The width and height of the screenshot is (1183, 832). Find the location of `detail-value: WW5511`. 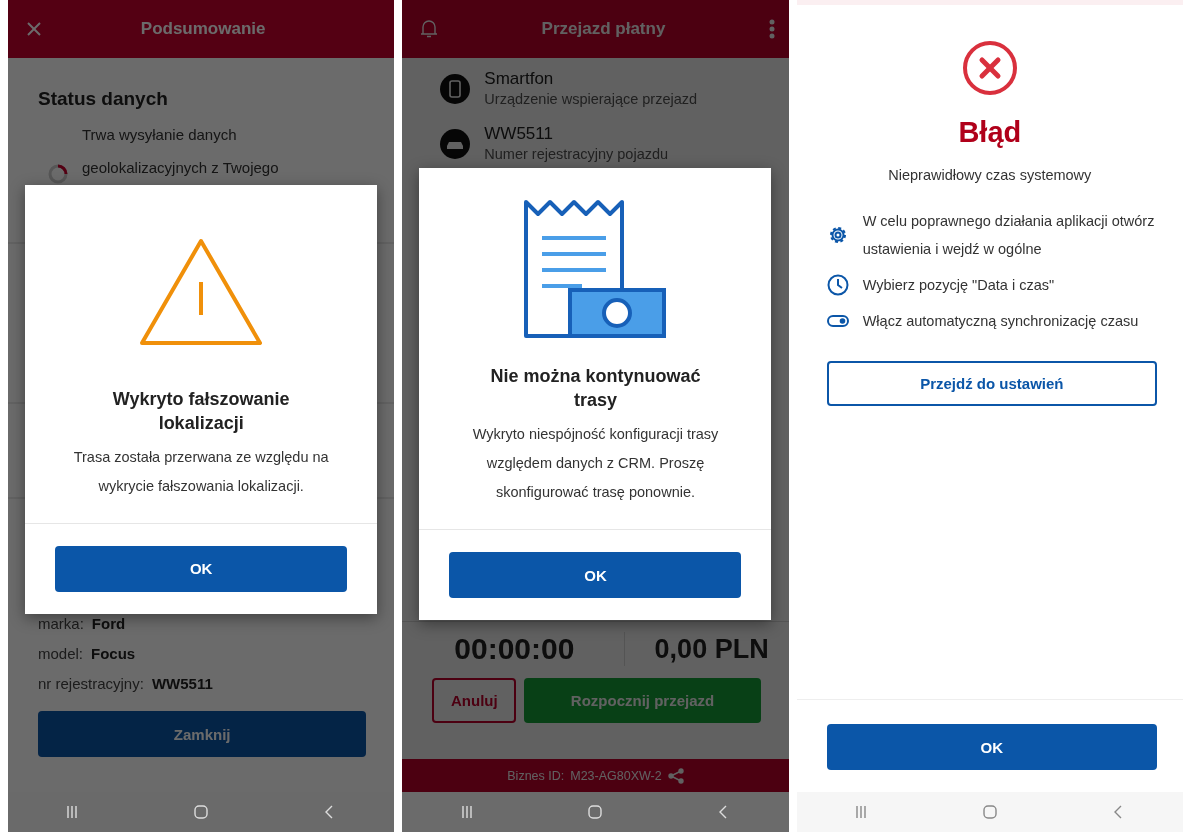

detail-value: WW5511 is located at coordinates (182, 684).